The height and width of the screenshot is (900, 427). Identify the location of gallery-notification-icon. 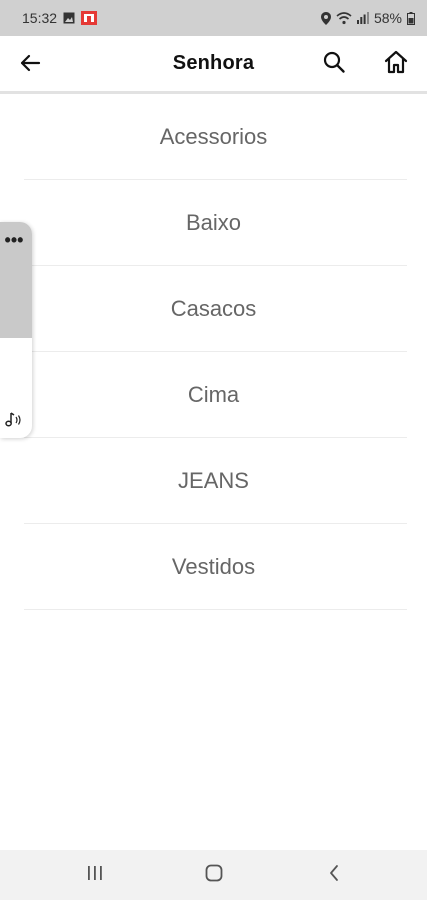
(69, 18).